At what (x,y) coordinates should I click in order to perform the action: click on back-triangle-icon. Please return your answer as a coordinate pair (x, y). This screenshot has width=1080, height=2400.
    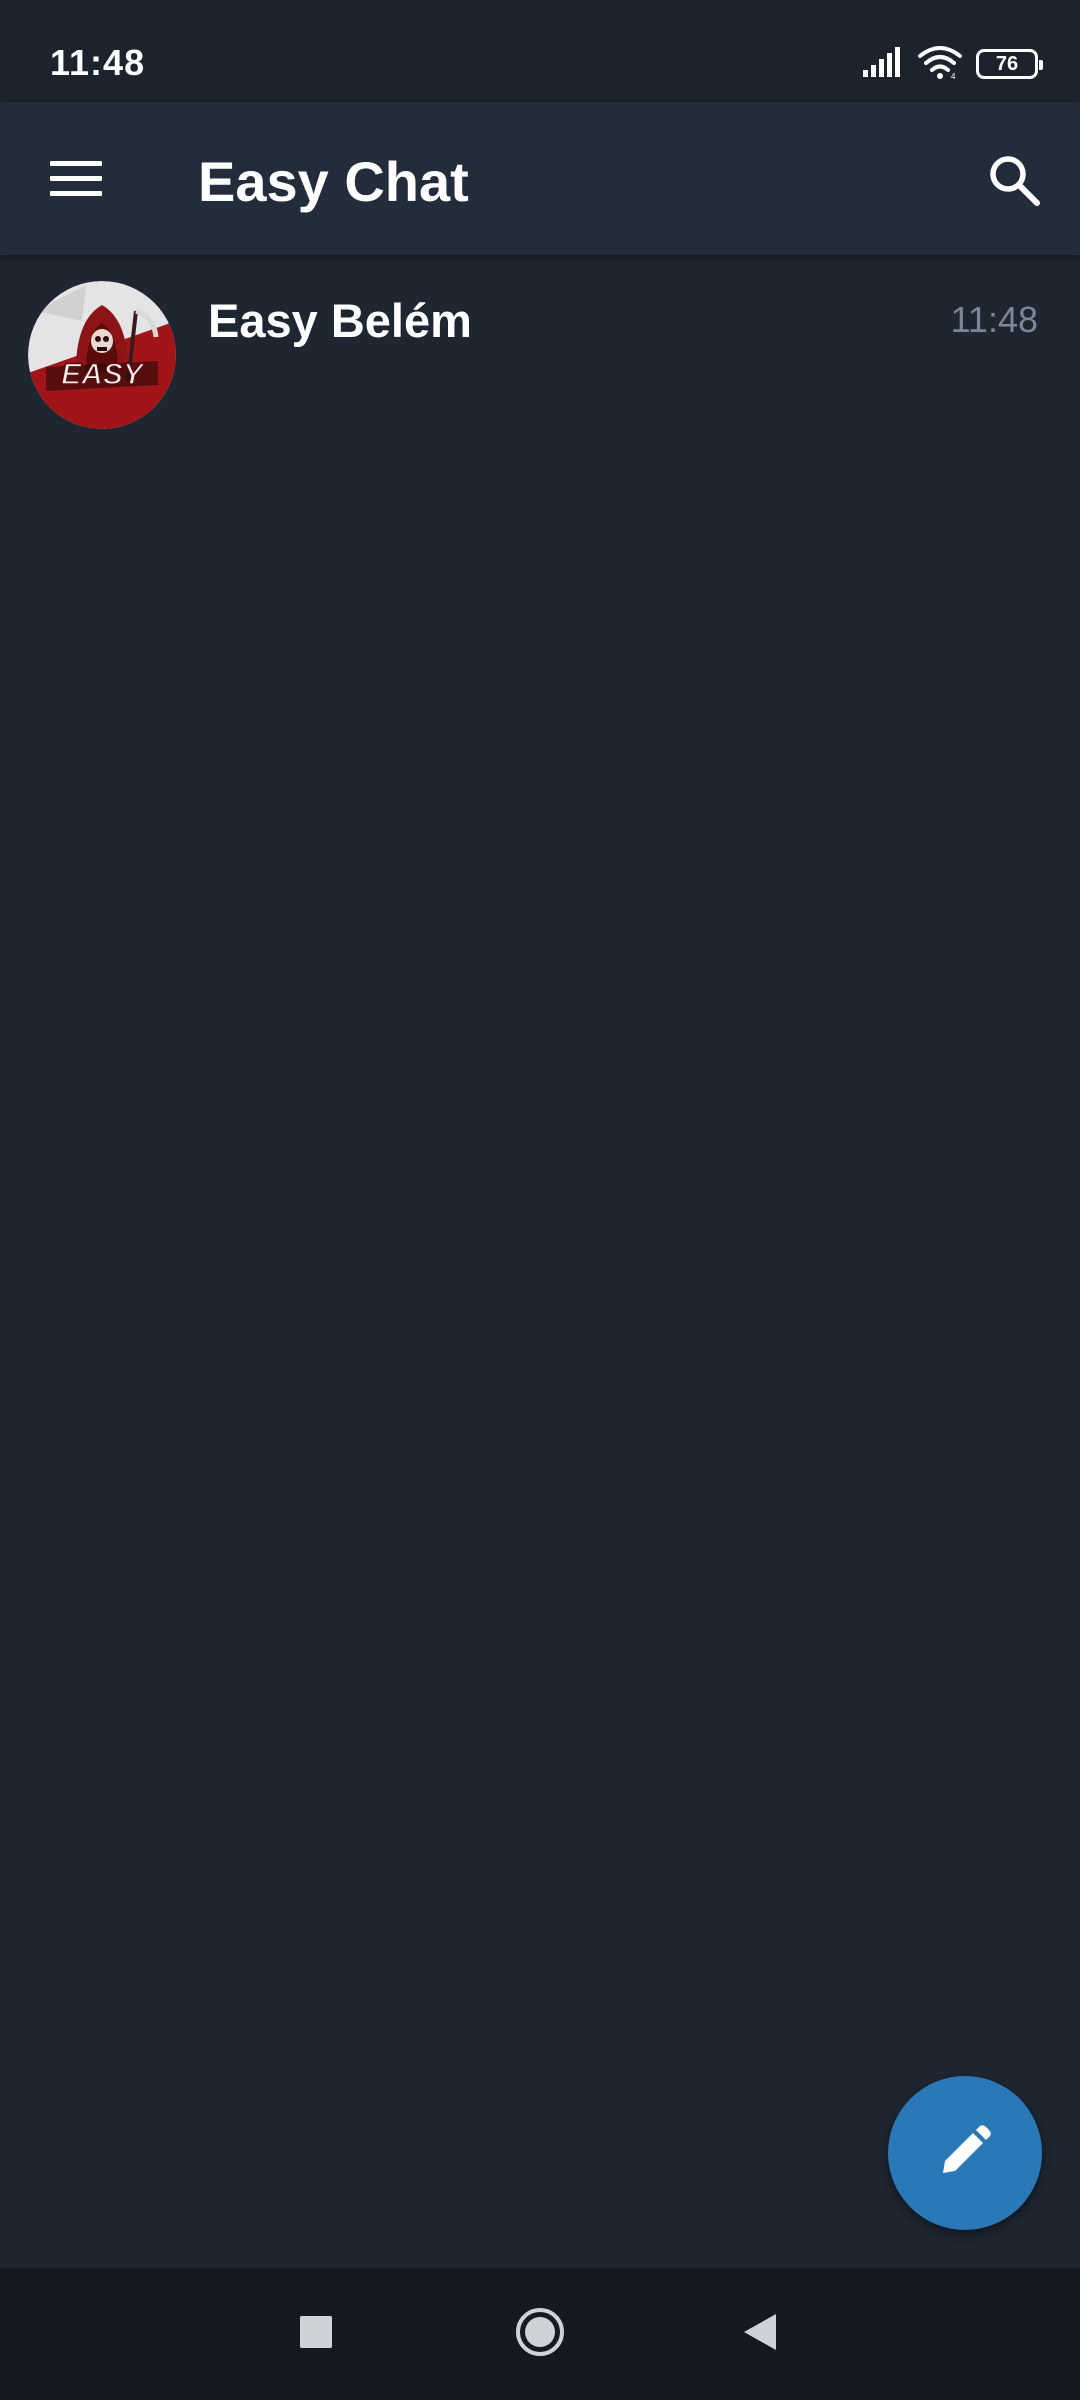
    Looking at the image, I should click on (760, 2334).